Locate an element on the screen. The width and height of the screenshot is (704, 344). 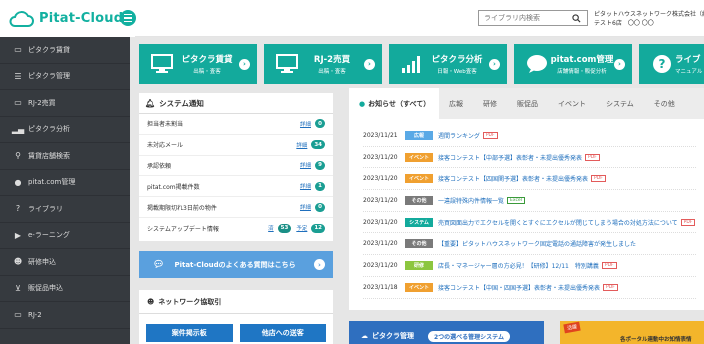
user-company: ピタットハウスネットワーク株式会社（練習 is located at coordinates (649, 14).